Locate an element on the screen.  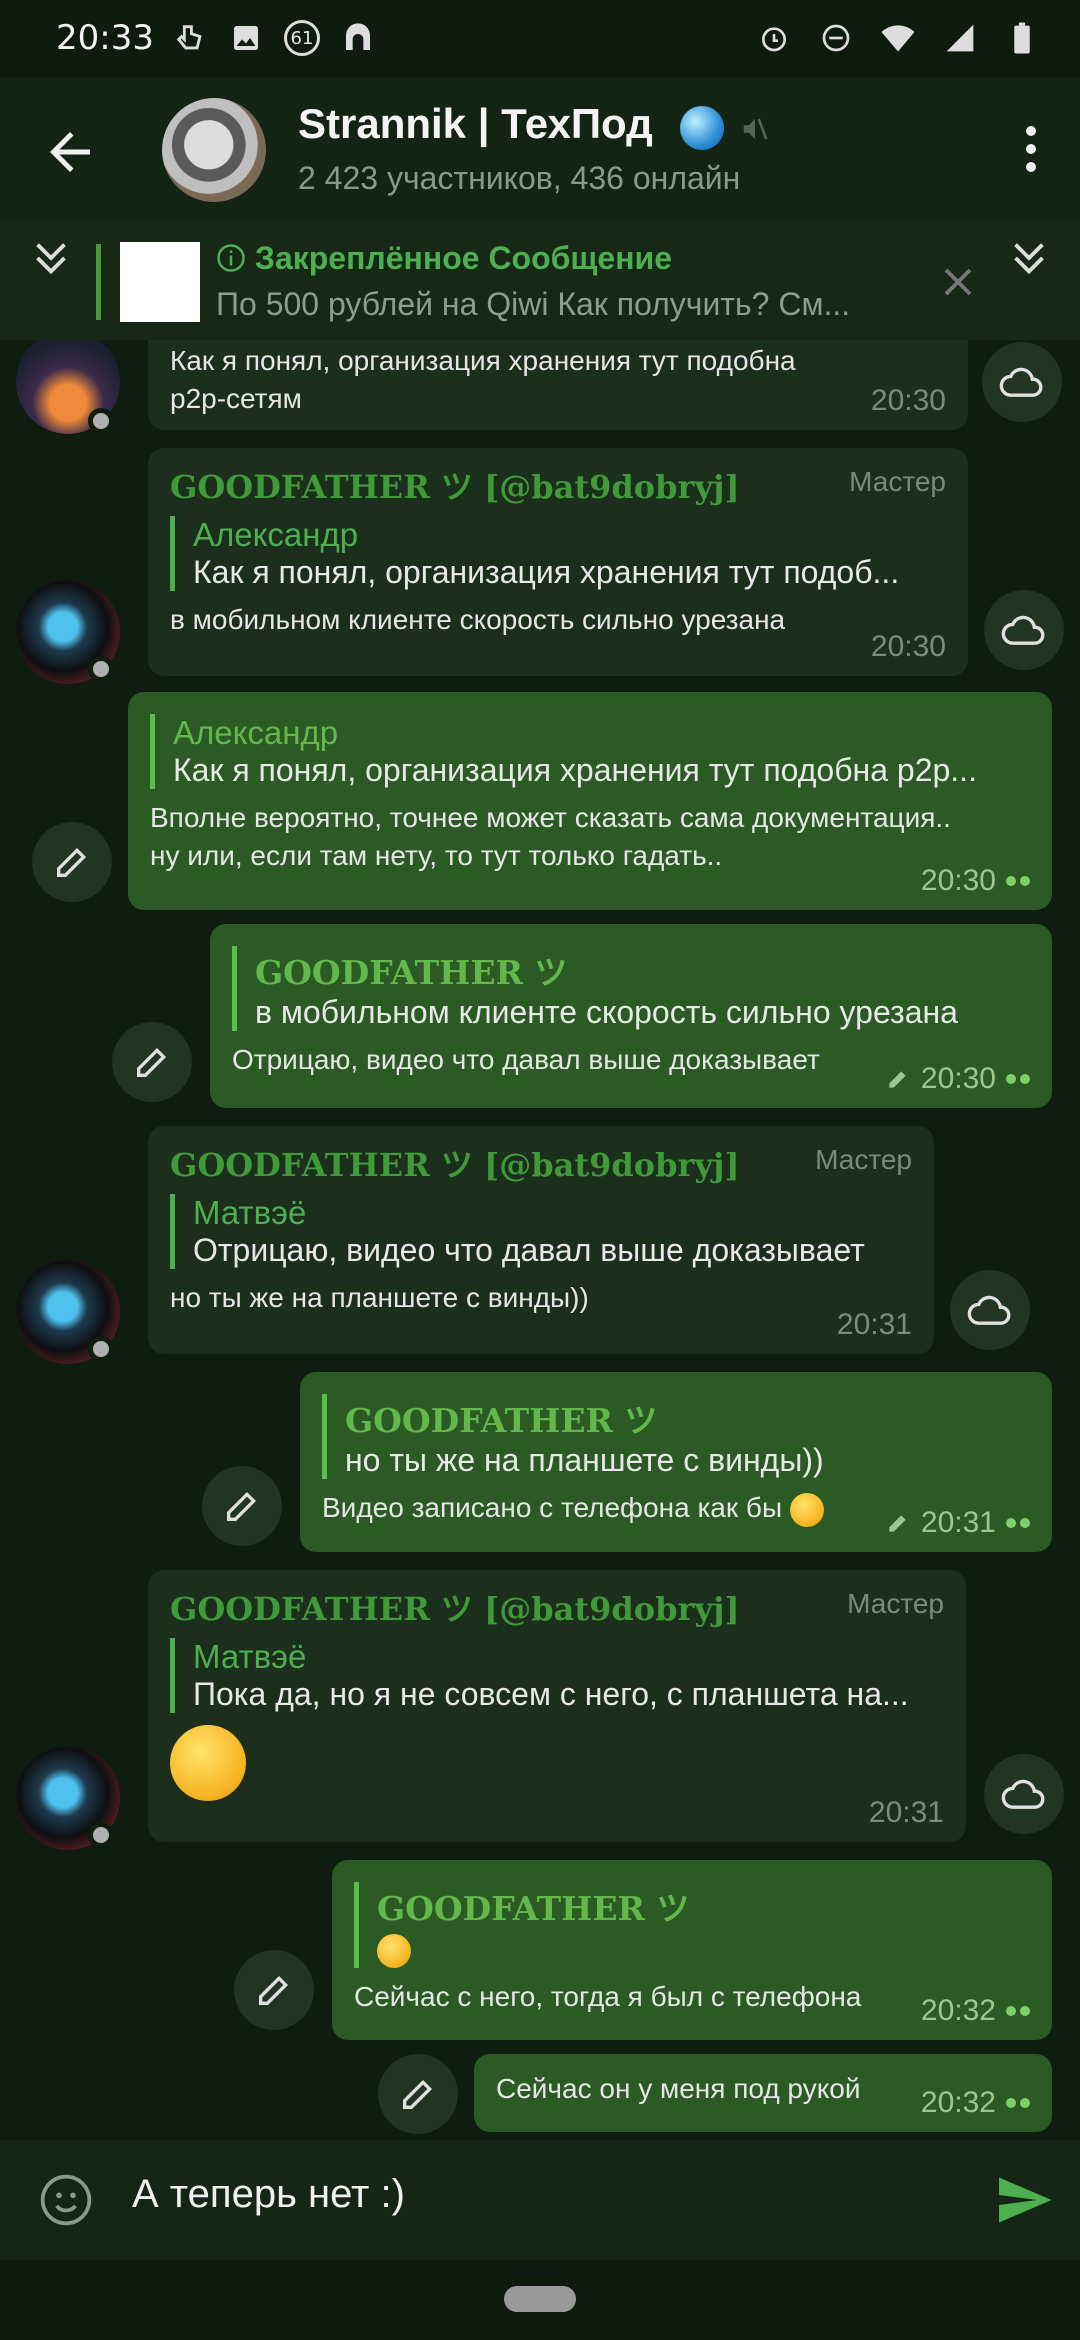
back-arrow-icon is located at coordinates (70, 152).